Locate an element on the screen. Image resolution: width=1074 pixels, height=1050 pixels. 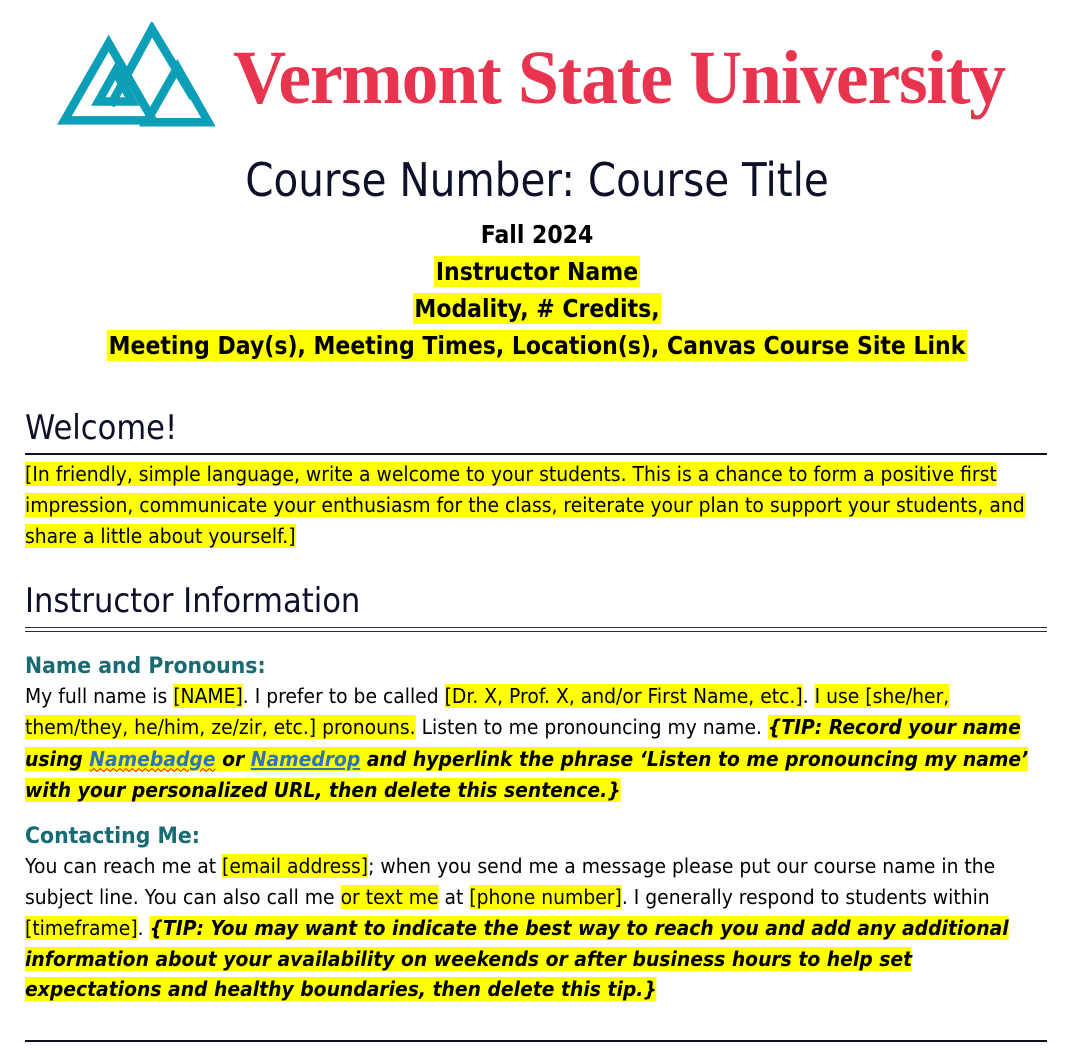
name-and-pronouns-subheading: Name and Pronouns: is located at coordinates (145, 666).